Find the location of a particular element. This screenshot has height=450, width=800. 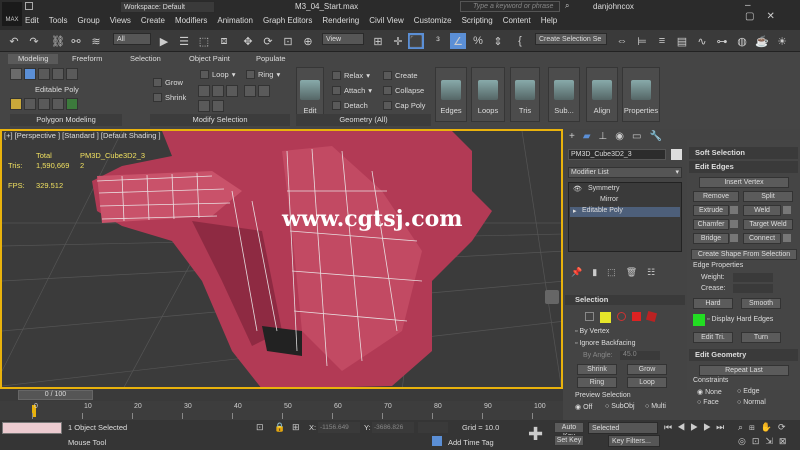

placement-icon: ⊕ is located at coordinates (308, 41).